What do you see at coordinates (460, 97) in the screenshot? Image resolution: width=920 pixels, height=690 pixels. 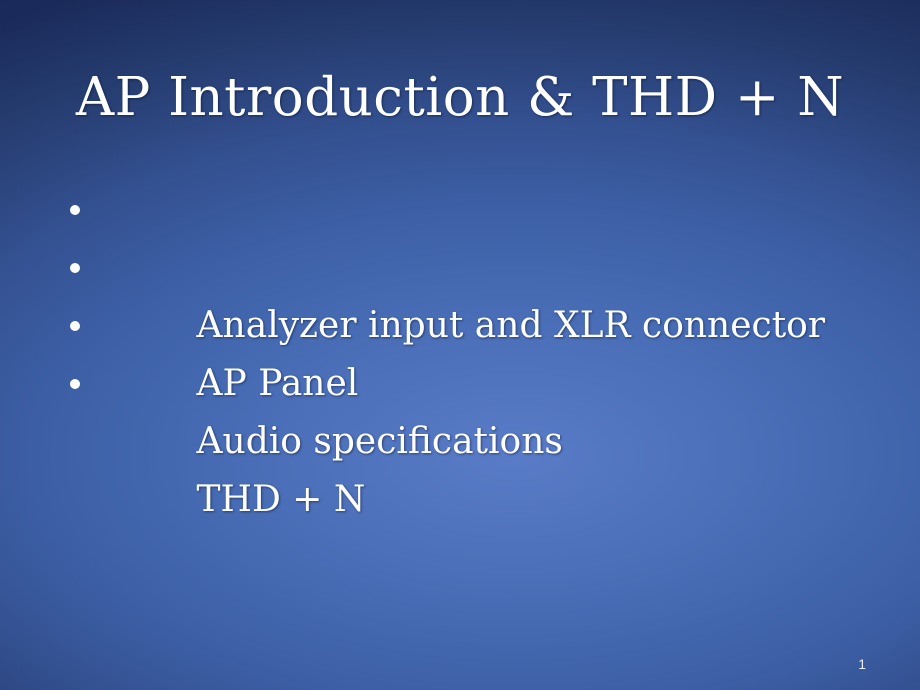 I see `slide-title: AP Introduction & THD + N` at bounding box center [460, 97].